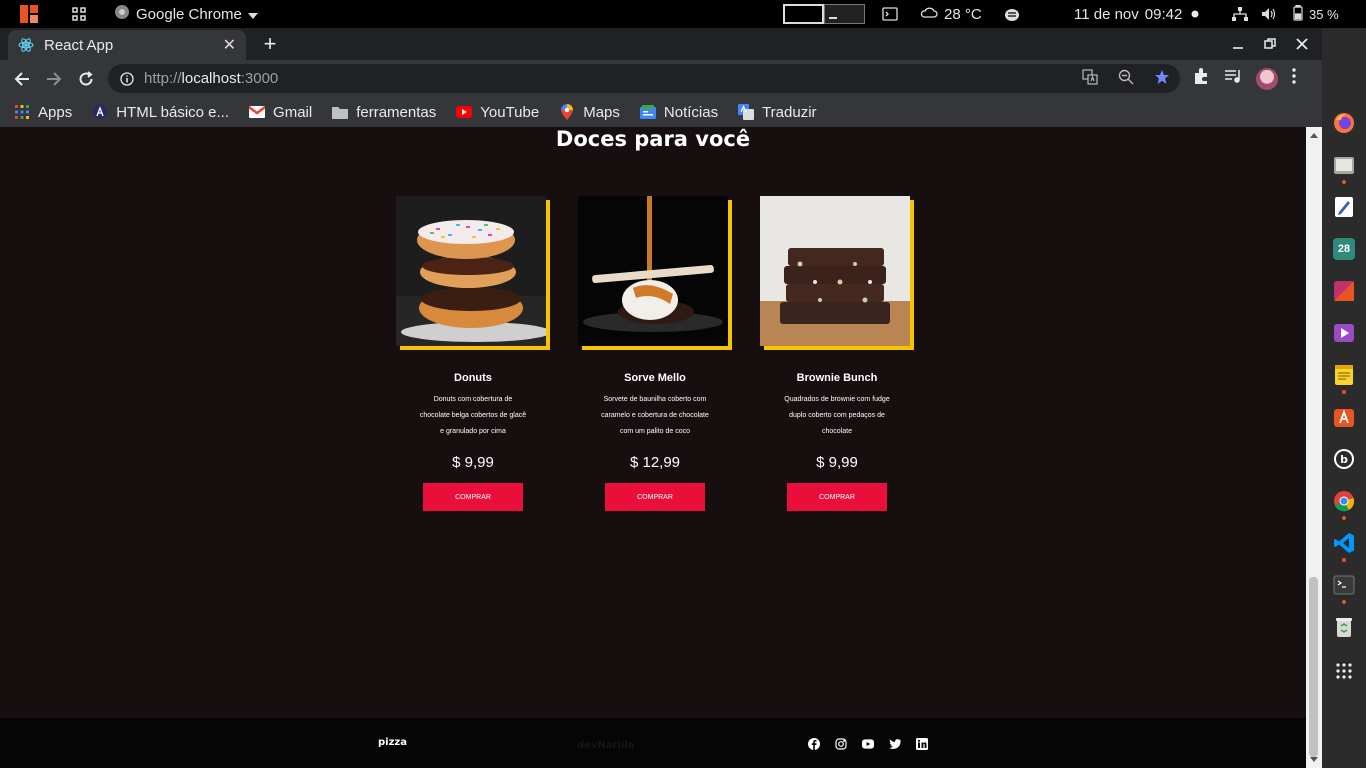 The image size is (1366, 768). Describe the element at coordinates (1238, 44) in the screenshot. I see `minimize-button` at that location.